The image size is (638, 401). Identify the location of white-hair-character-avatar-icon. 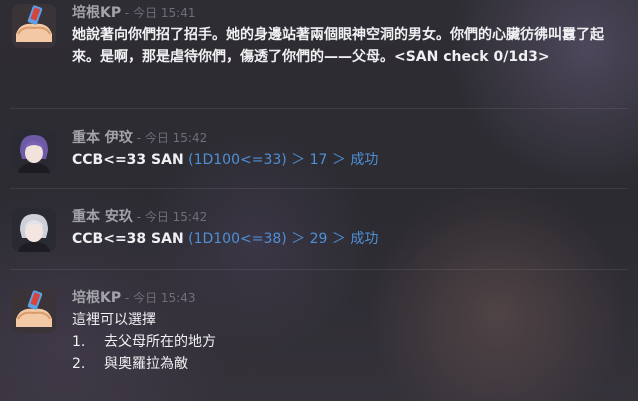
(34, 230).